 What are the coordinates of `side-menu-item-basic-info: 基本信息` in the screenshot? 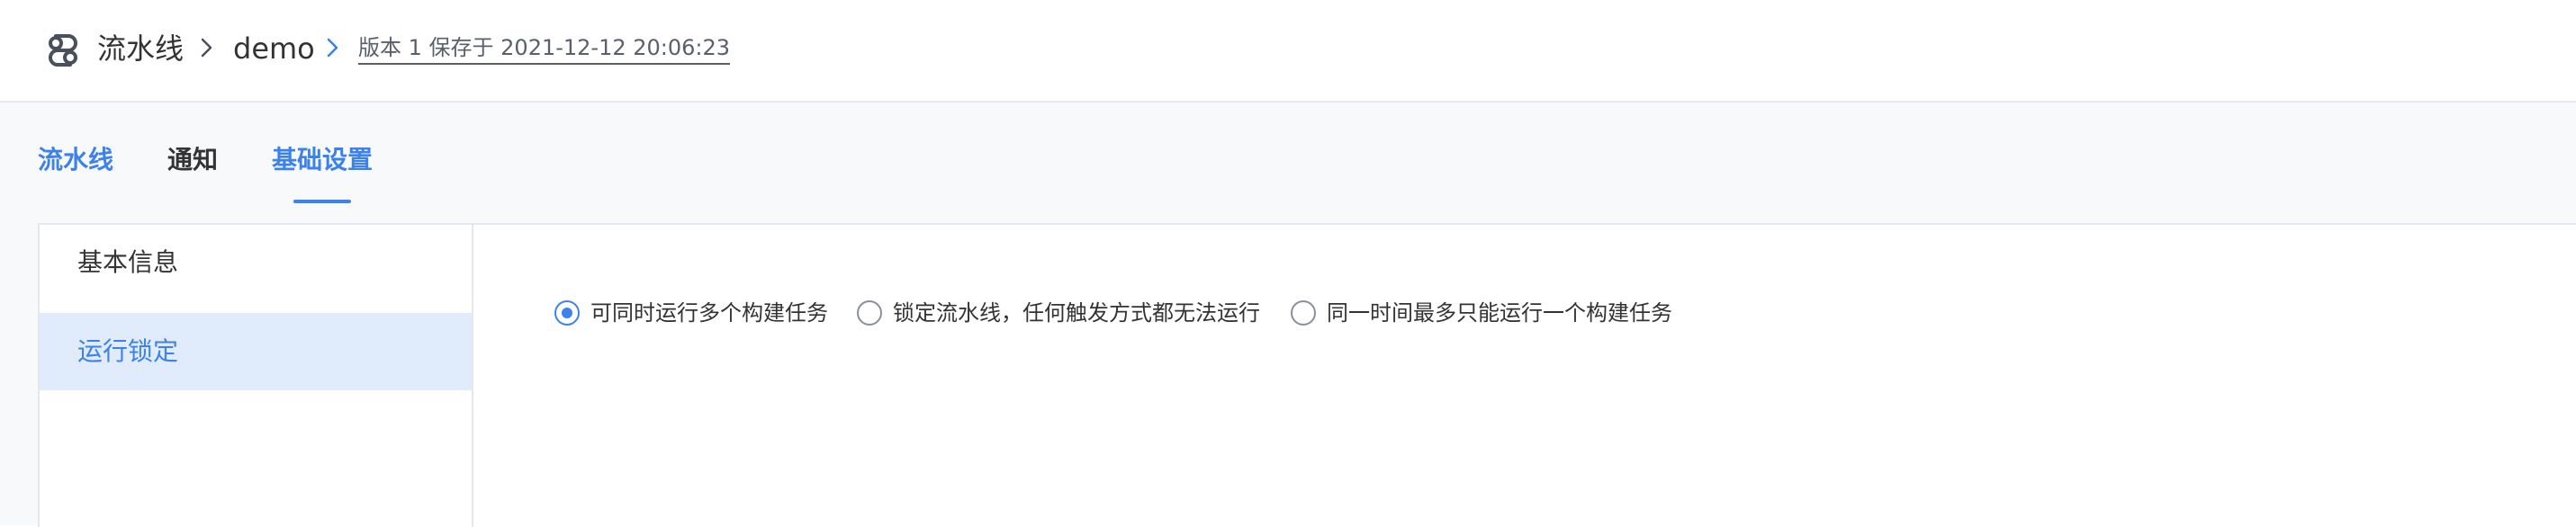 It's located at (256, 263).